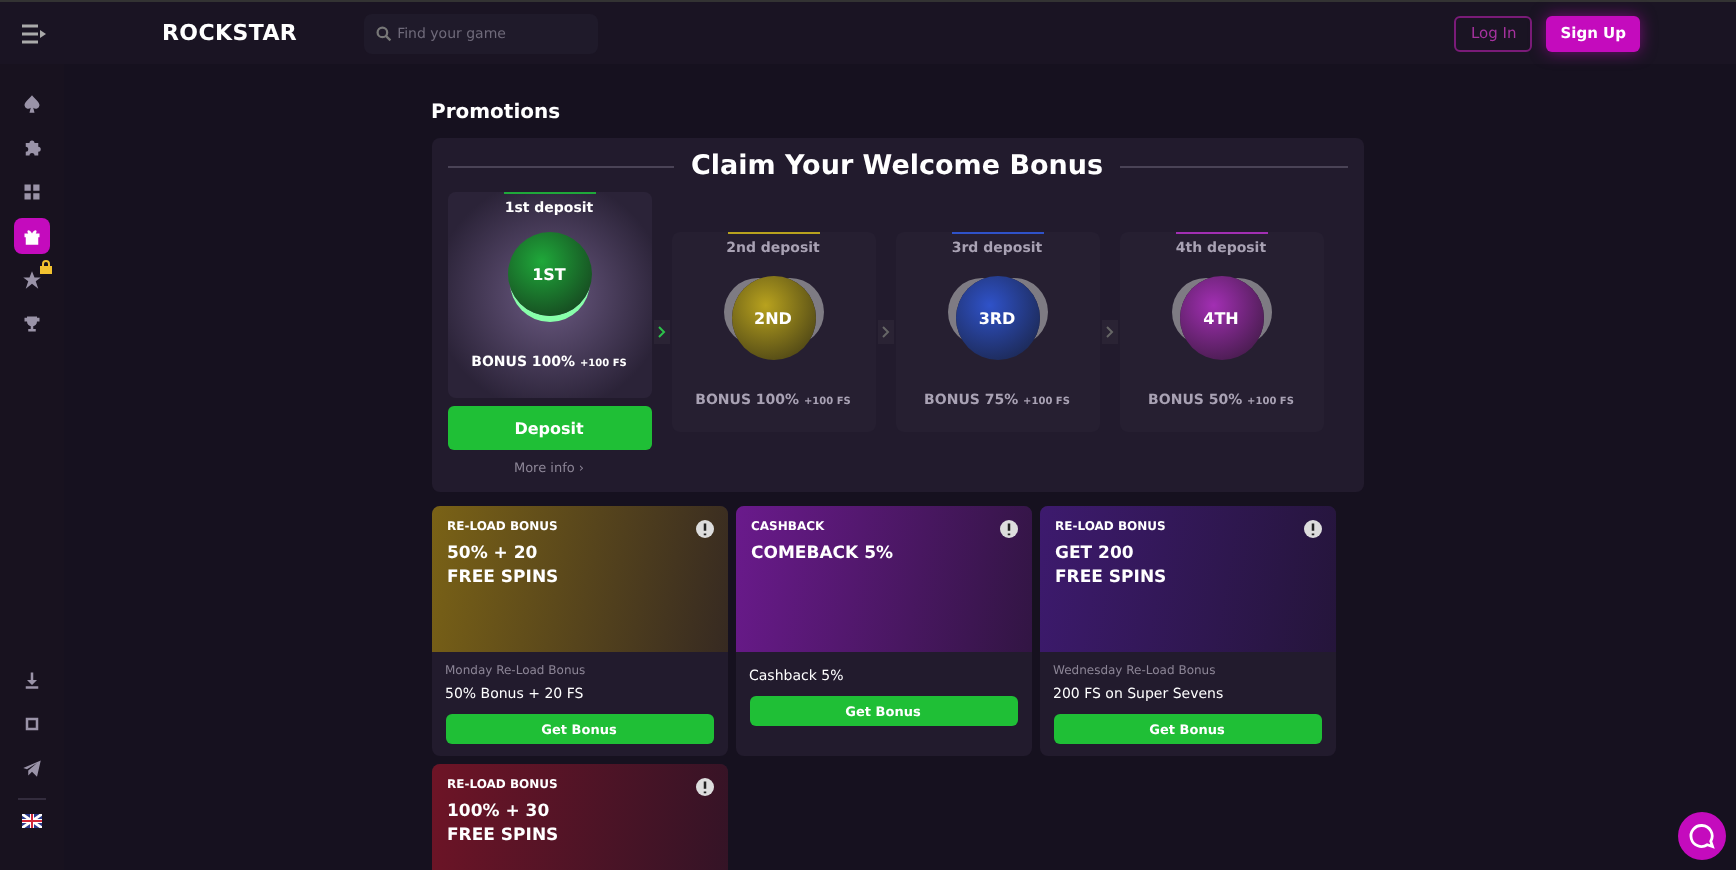 The height and width of the screenshot is (870, 1736). What do you see at coordinates (897, 166) in the screenshot?
I see `welcome-title: Claim Your Welcome Bonus` at bounding box center [897, 166].